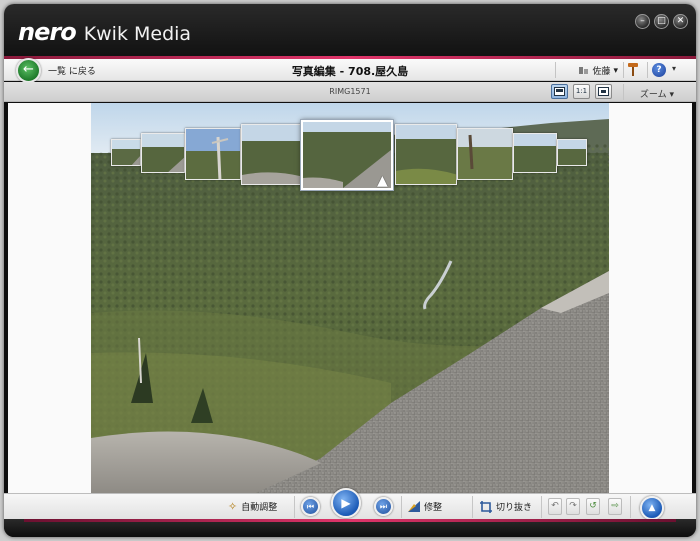  Describe the element at coordinates (680, 21) in the screenshot. I see `close-button: ✕` at that location.